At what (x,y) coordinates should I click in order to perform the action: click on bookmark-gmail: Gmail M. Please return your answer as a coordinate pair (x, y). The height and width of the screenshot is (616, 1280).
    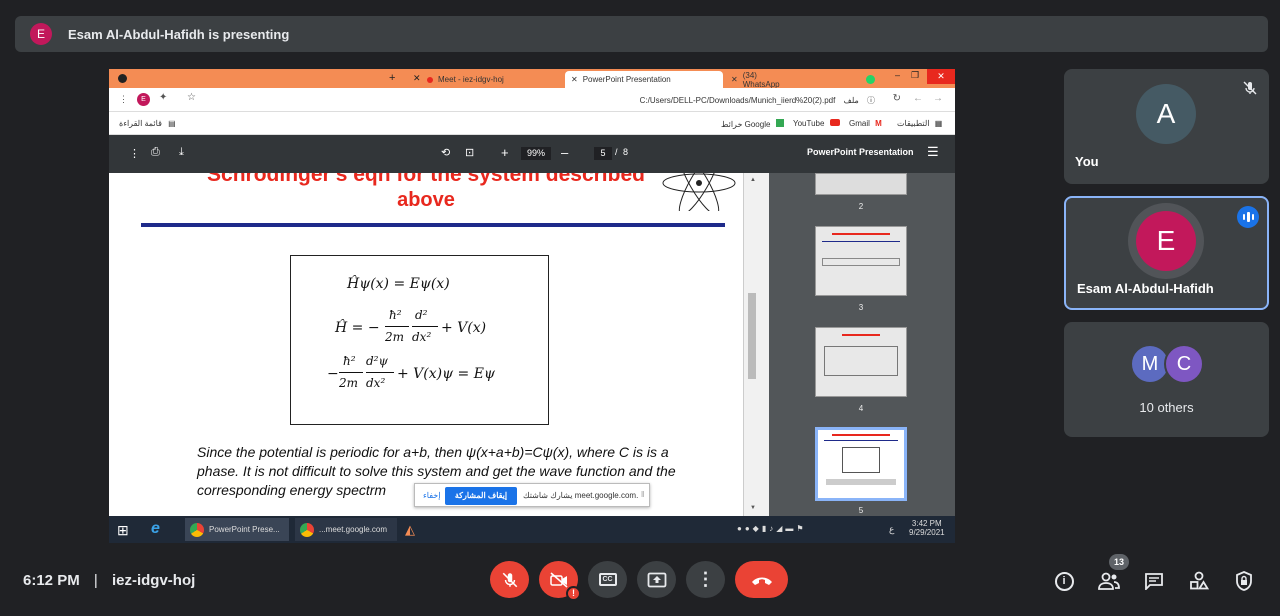
    Looking at the image, I should click on (865, 123).